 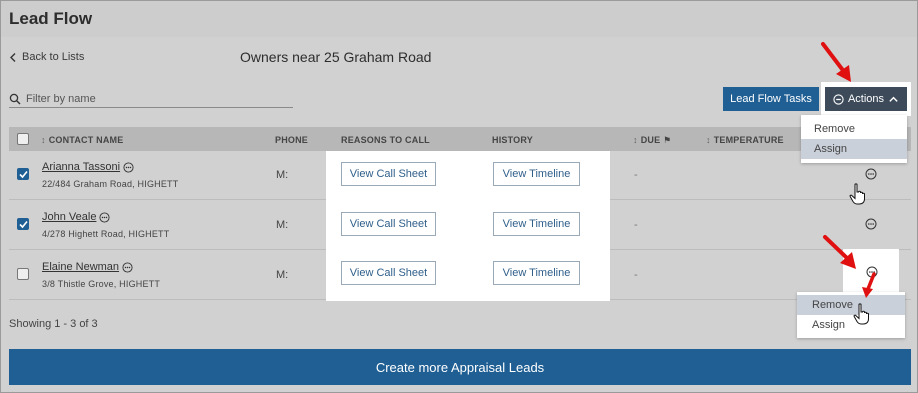 What do you see at coordinates (385, 140) in the screenshot?
I see `header-reasons-to-call: REASONS TO CALL` at bounding box center [385, 140].